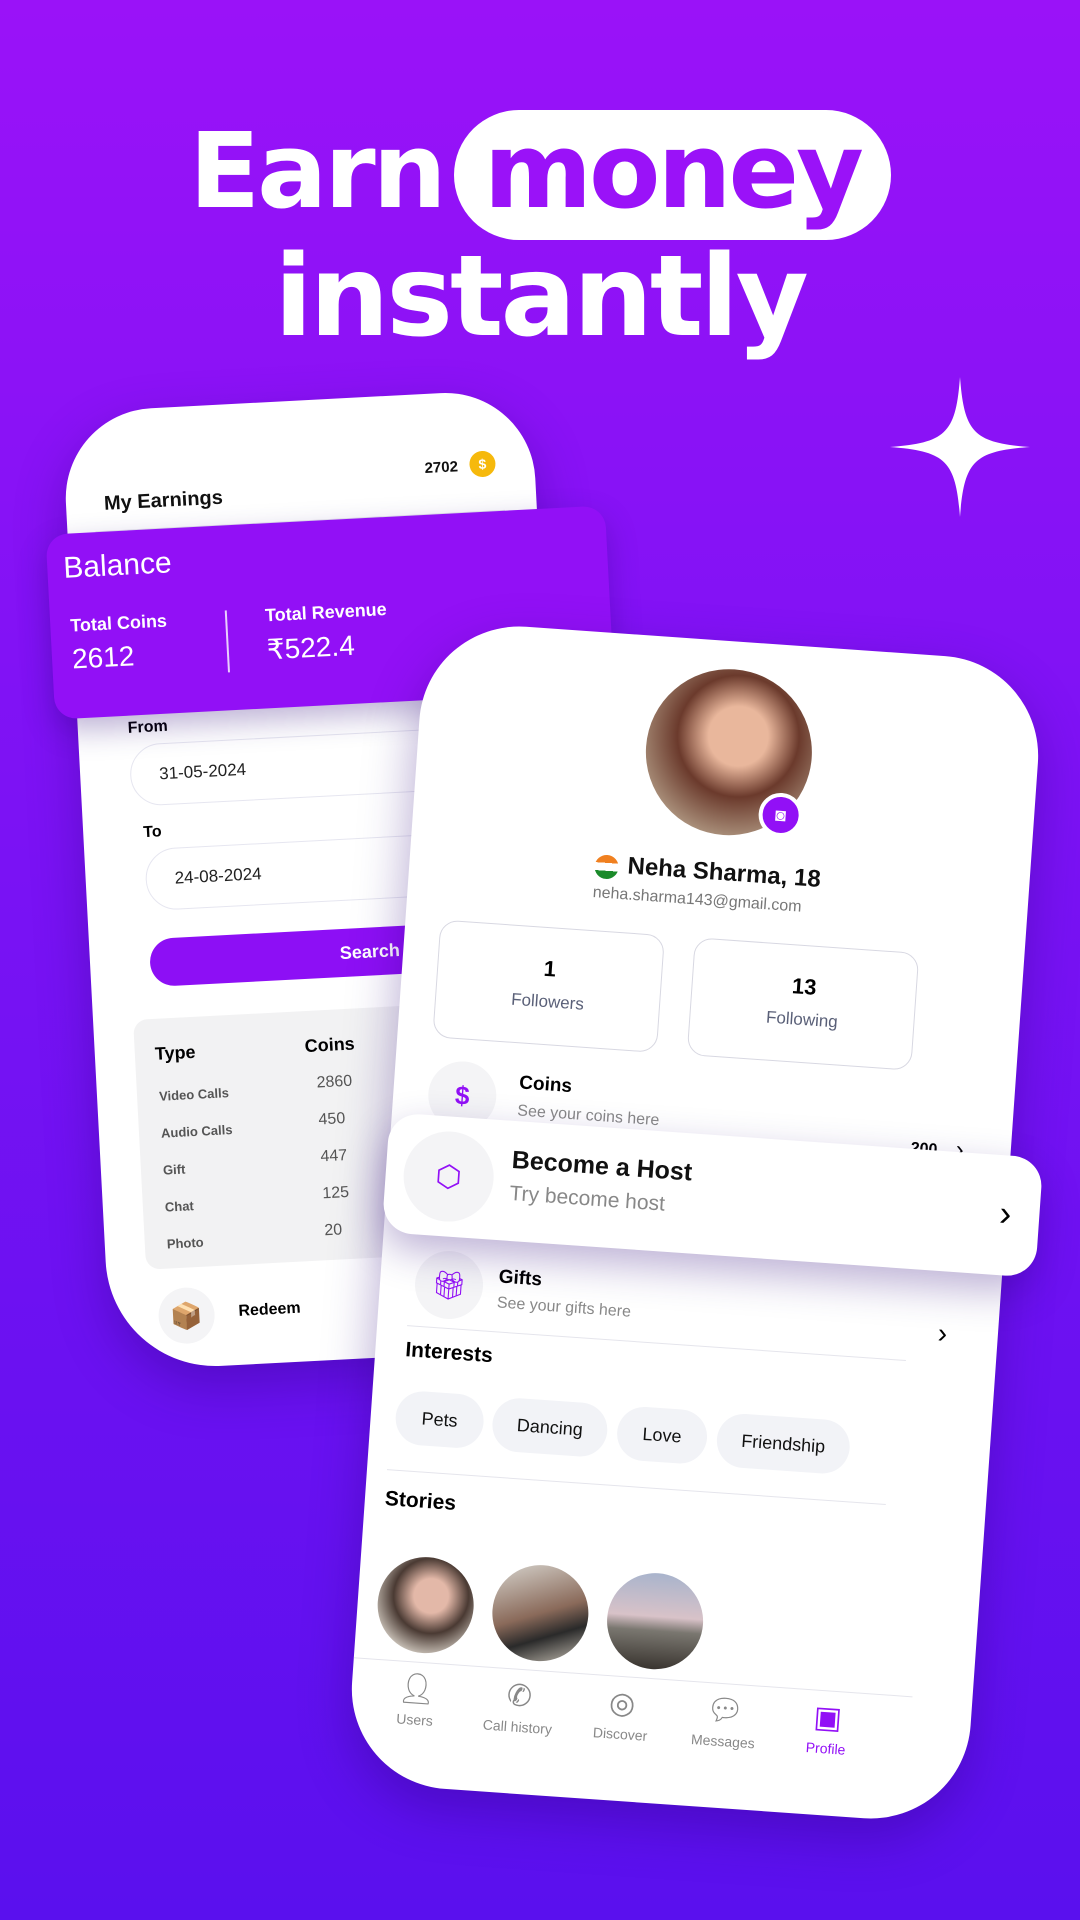 Image resolution: width=1080 pixels, height=1920 pixels. What do you see at coordinates (118, 623) in the screenshot?
I see `total-coins-label: Total Coins` at bounding box center [118, 623].